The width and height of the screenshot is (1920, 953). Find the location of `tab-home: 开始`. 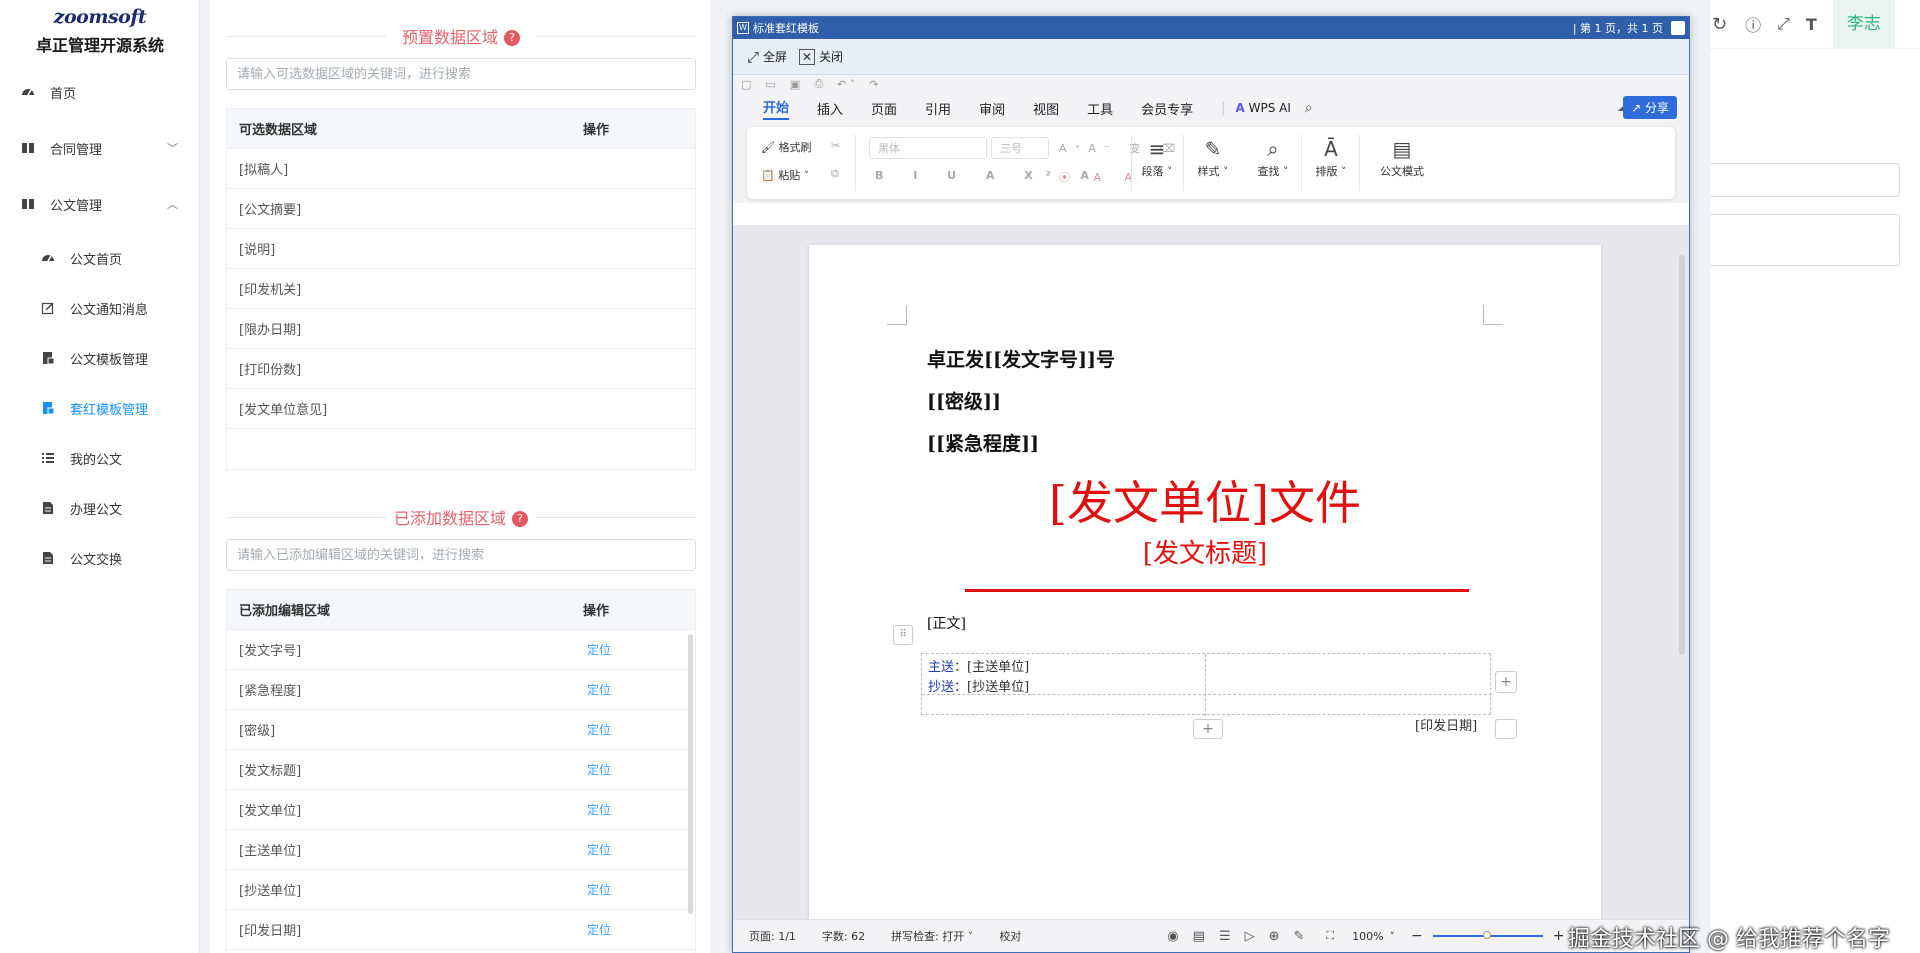

tab-home: 开始 is located at coordinates (776, 108).